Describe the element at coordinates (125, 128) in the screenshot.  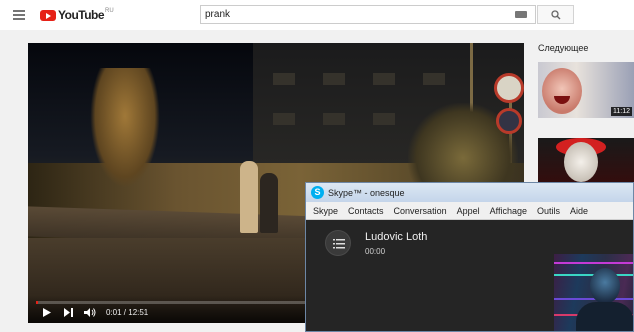
I see `video-frame-tree` at that location.